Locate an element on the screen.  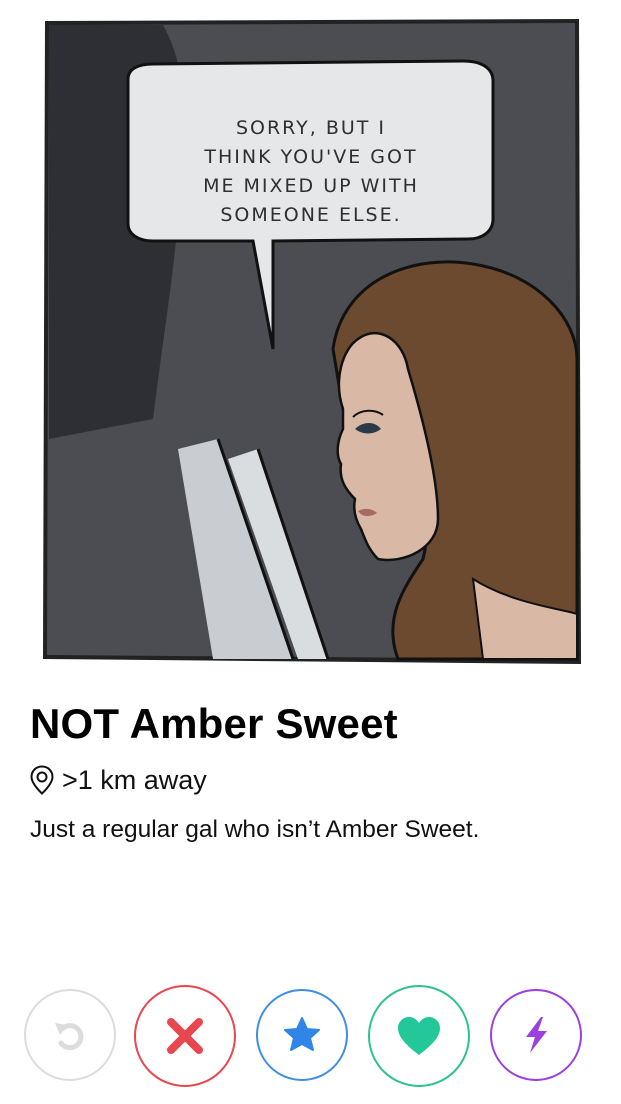
rewind-button is located at coordinates (70, 1035).